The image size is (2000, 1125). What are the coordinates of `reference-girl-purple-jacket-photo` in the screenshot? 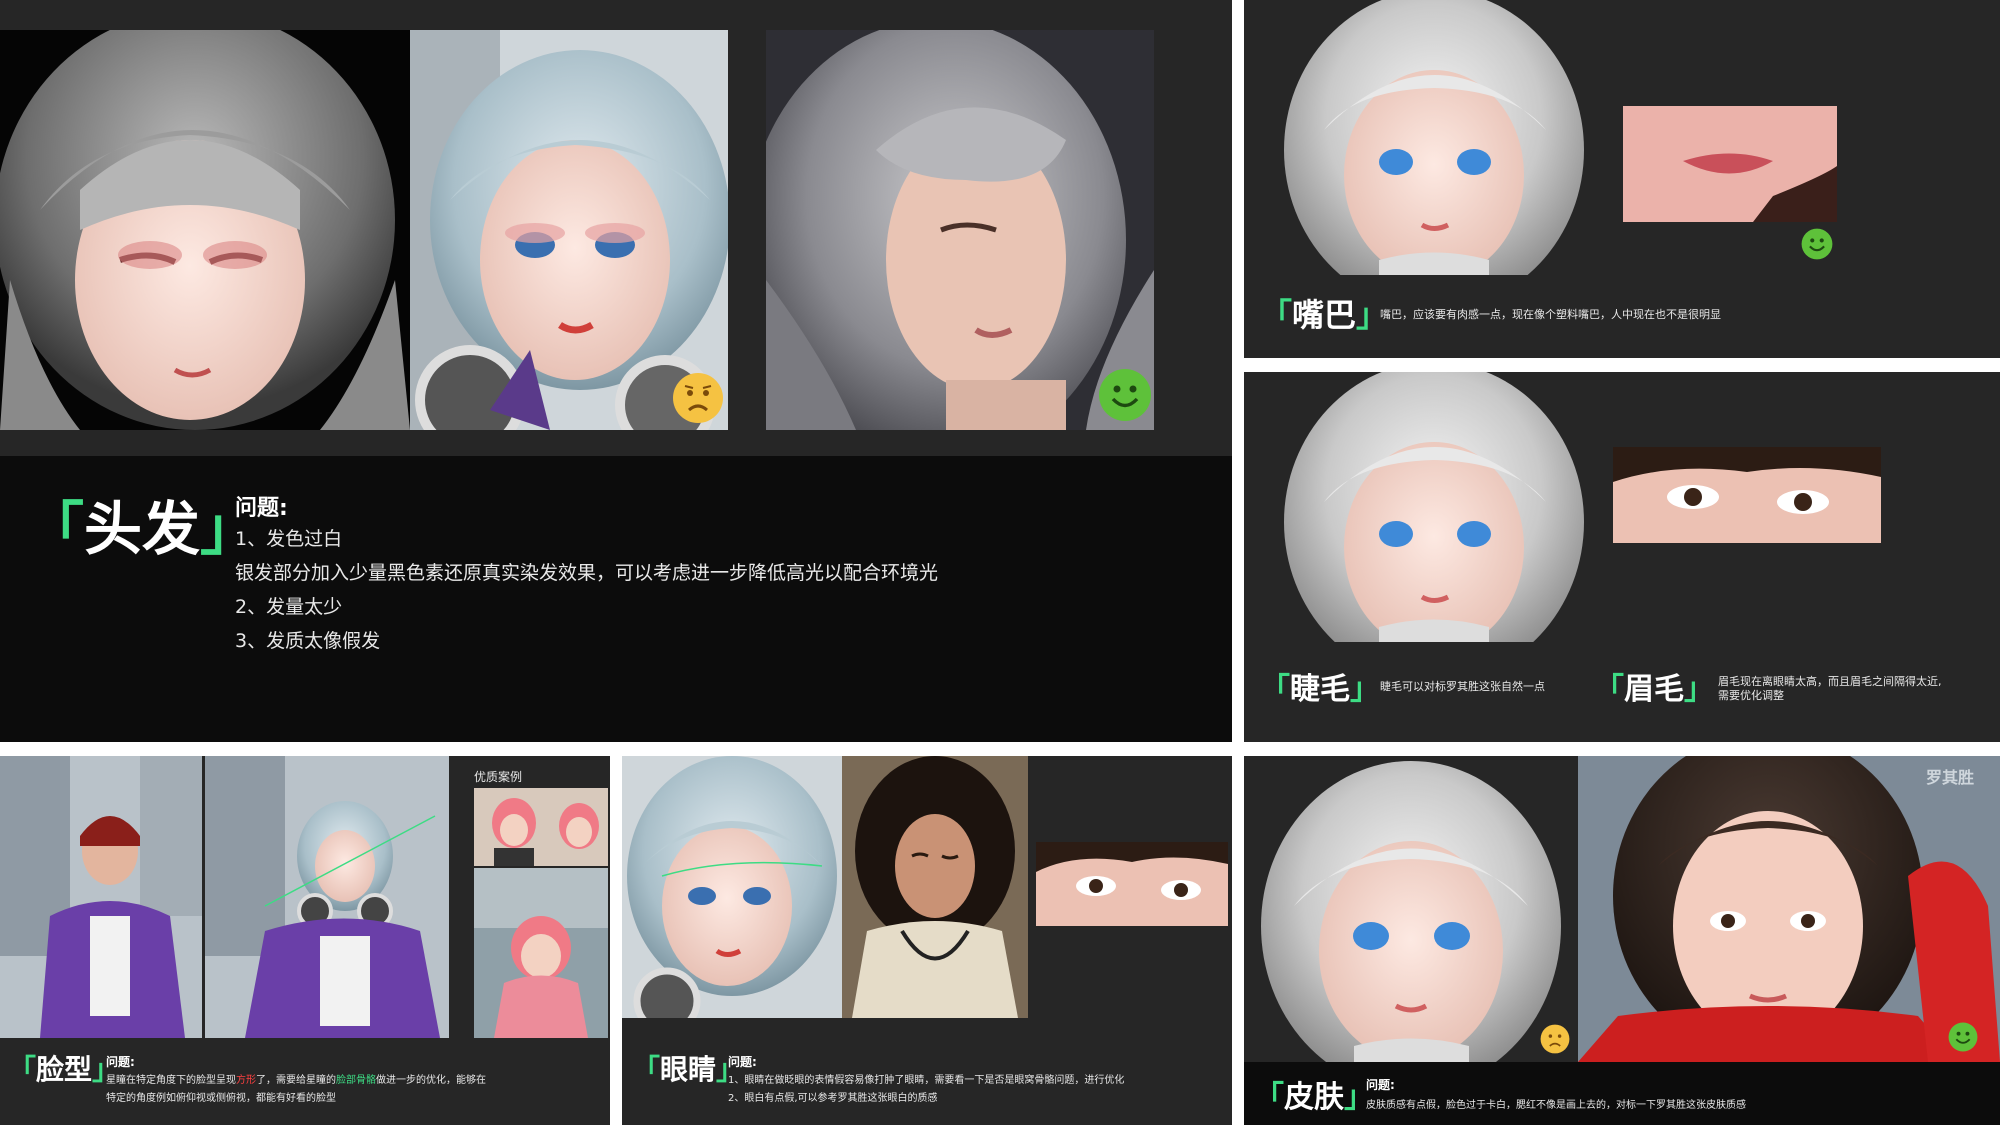 It's located at (101, 897).